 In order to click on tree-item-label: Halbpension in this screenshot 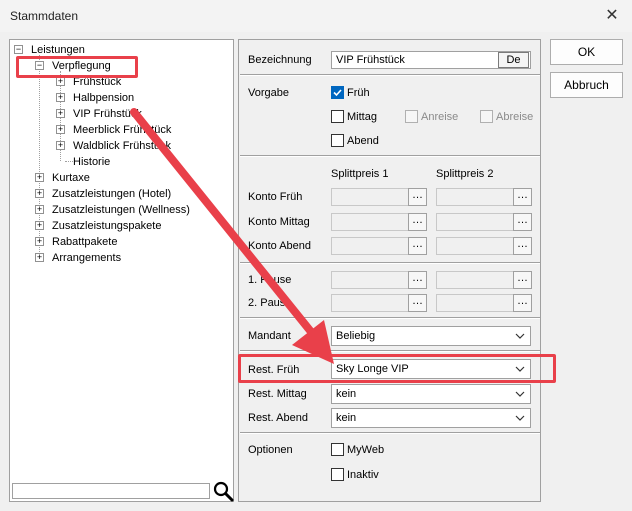, I will do `click(104, 98)`.